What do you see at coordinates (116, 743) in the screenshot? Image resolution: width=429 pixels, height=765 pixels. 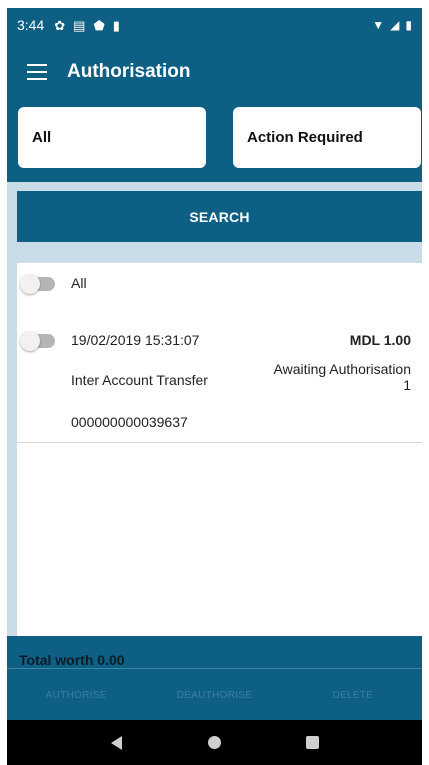 I see `back-icon` at bounding box center [116, 743].